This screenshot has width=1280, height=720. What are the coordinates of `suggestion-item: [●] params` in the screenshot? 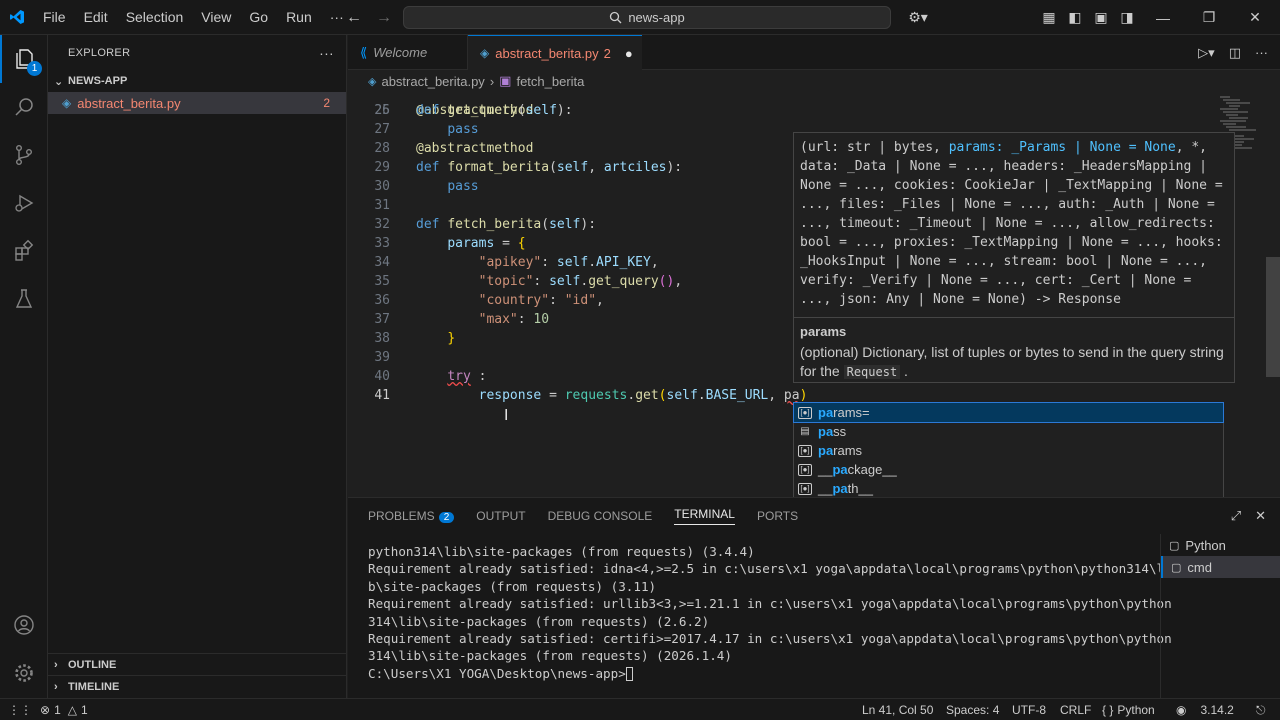 It's located at (1008, 450).